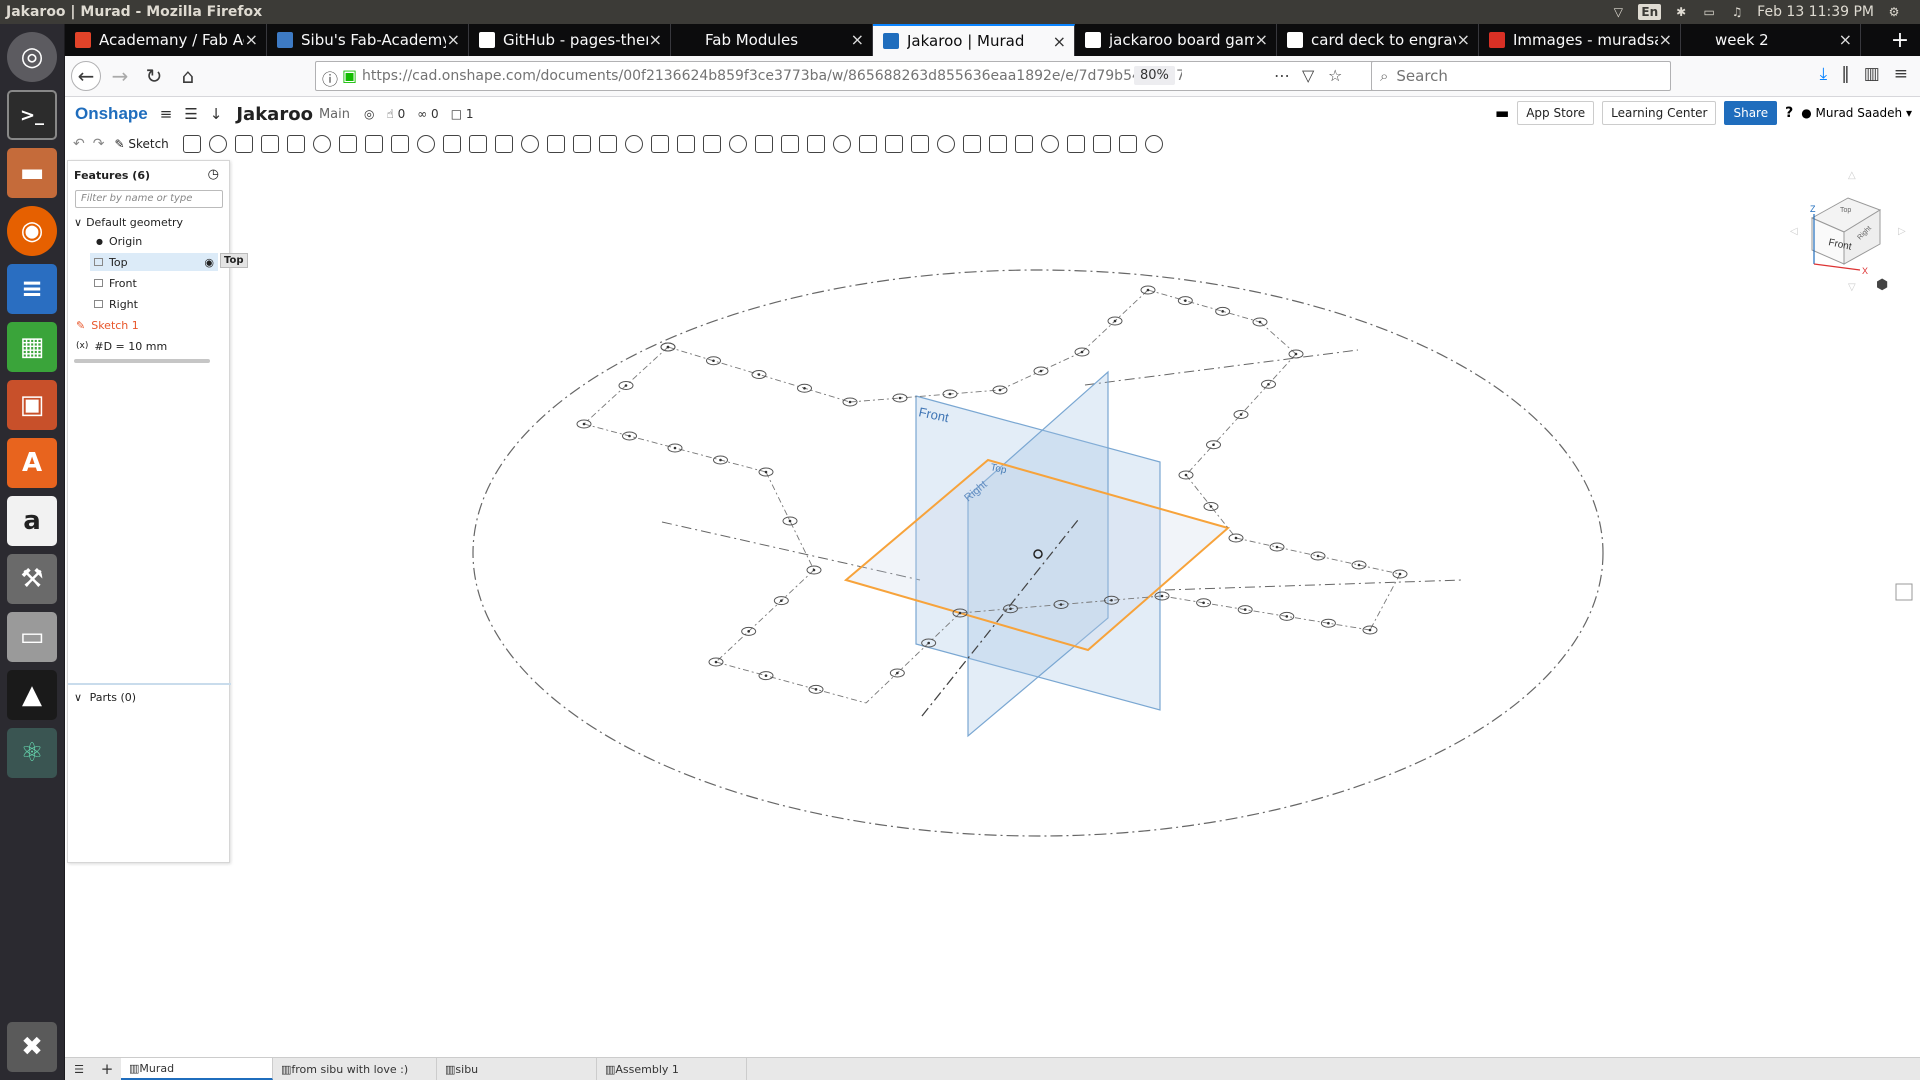 Image resolution: width=1920 pixels, height=1080 pixels. I want to click on svg-text: Z, so click(1813, 209).